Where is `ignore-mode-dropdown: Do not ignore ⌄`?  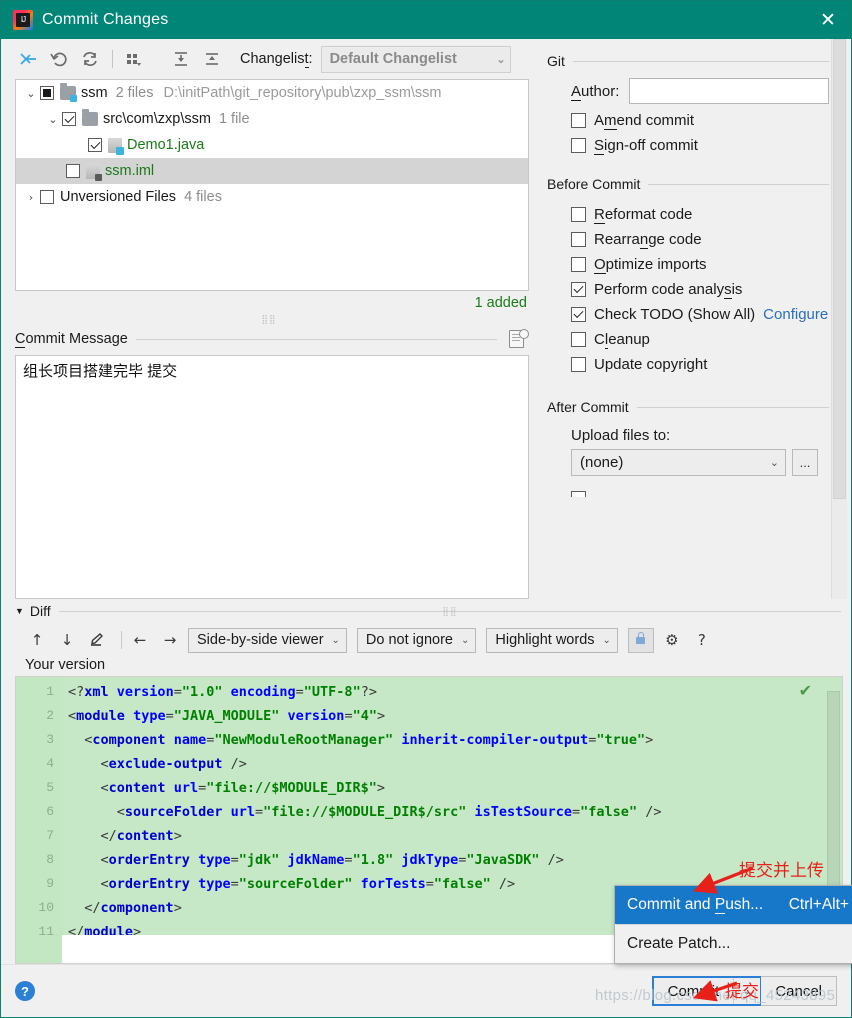 ignore-mode-dropdown: Do not ignore ⌄ is located at coordinates (416, 640).